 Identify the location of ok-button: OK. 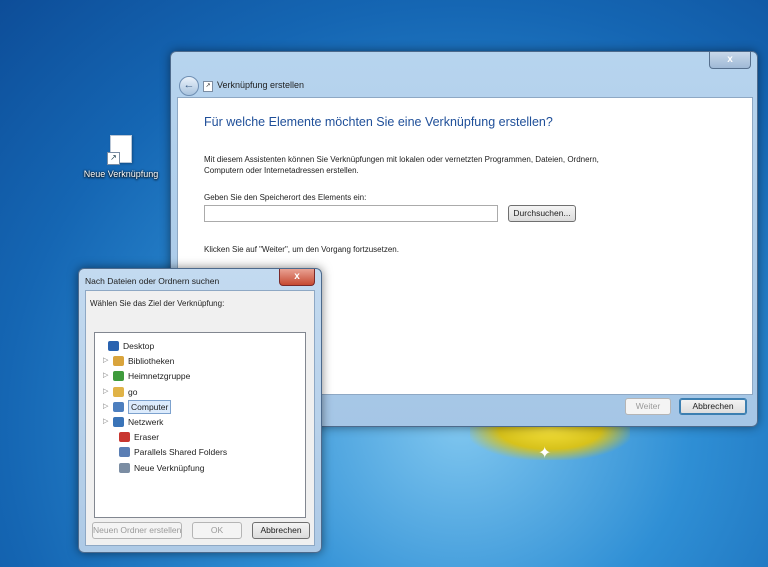
(217, 530).